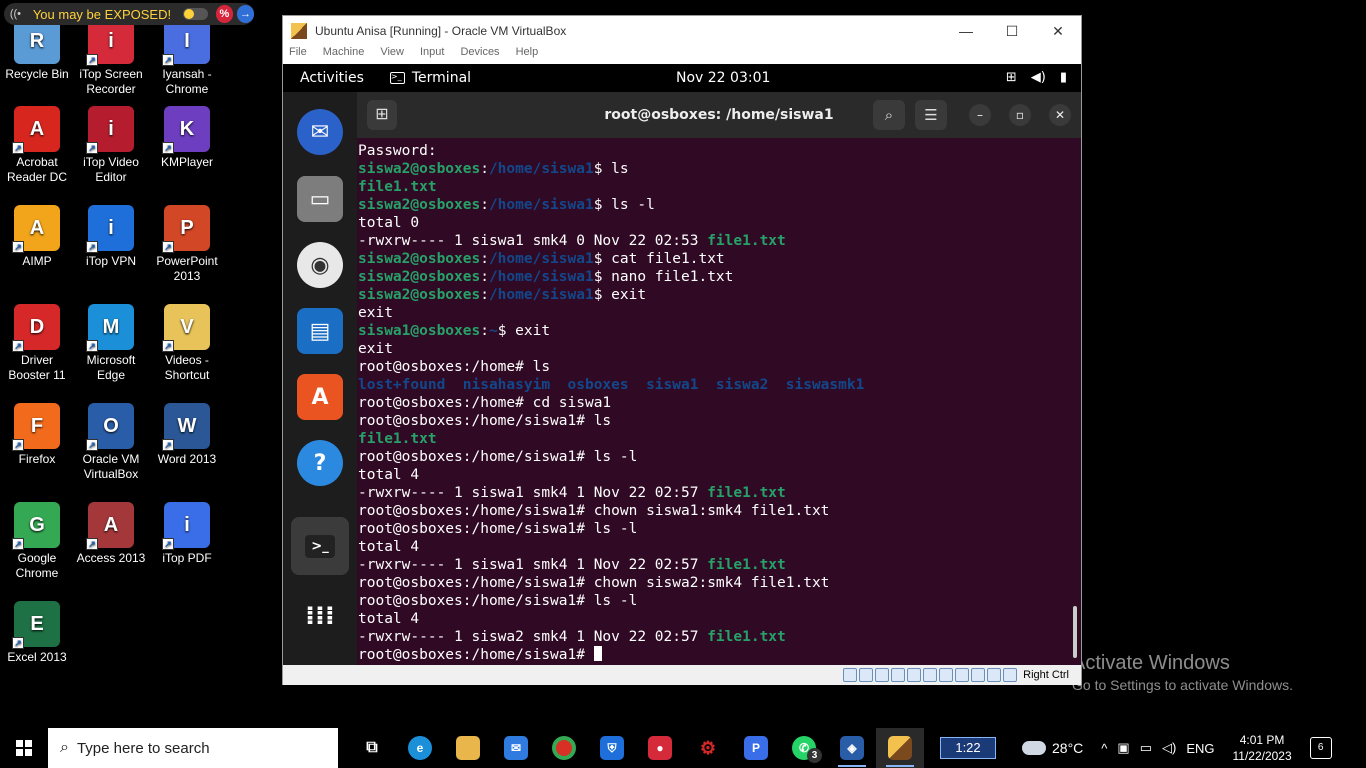 This screenshot has width=1366, height=768. I want to click on chrome-icon, so click(564, 748).